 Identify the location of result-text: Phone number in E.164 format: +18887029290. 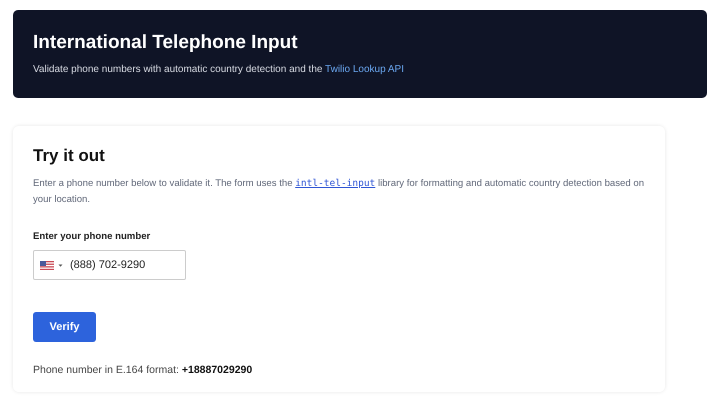
(143, 370).